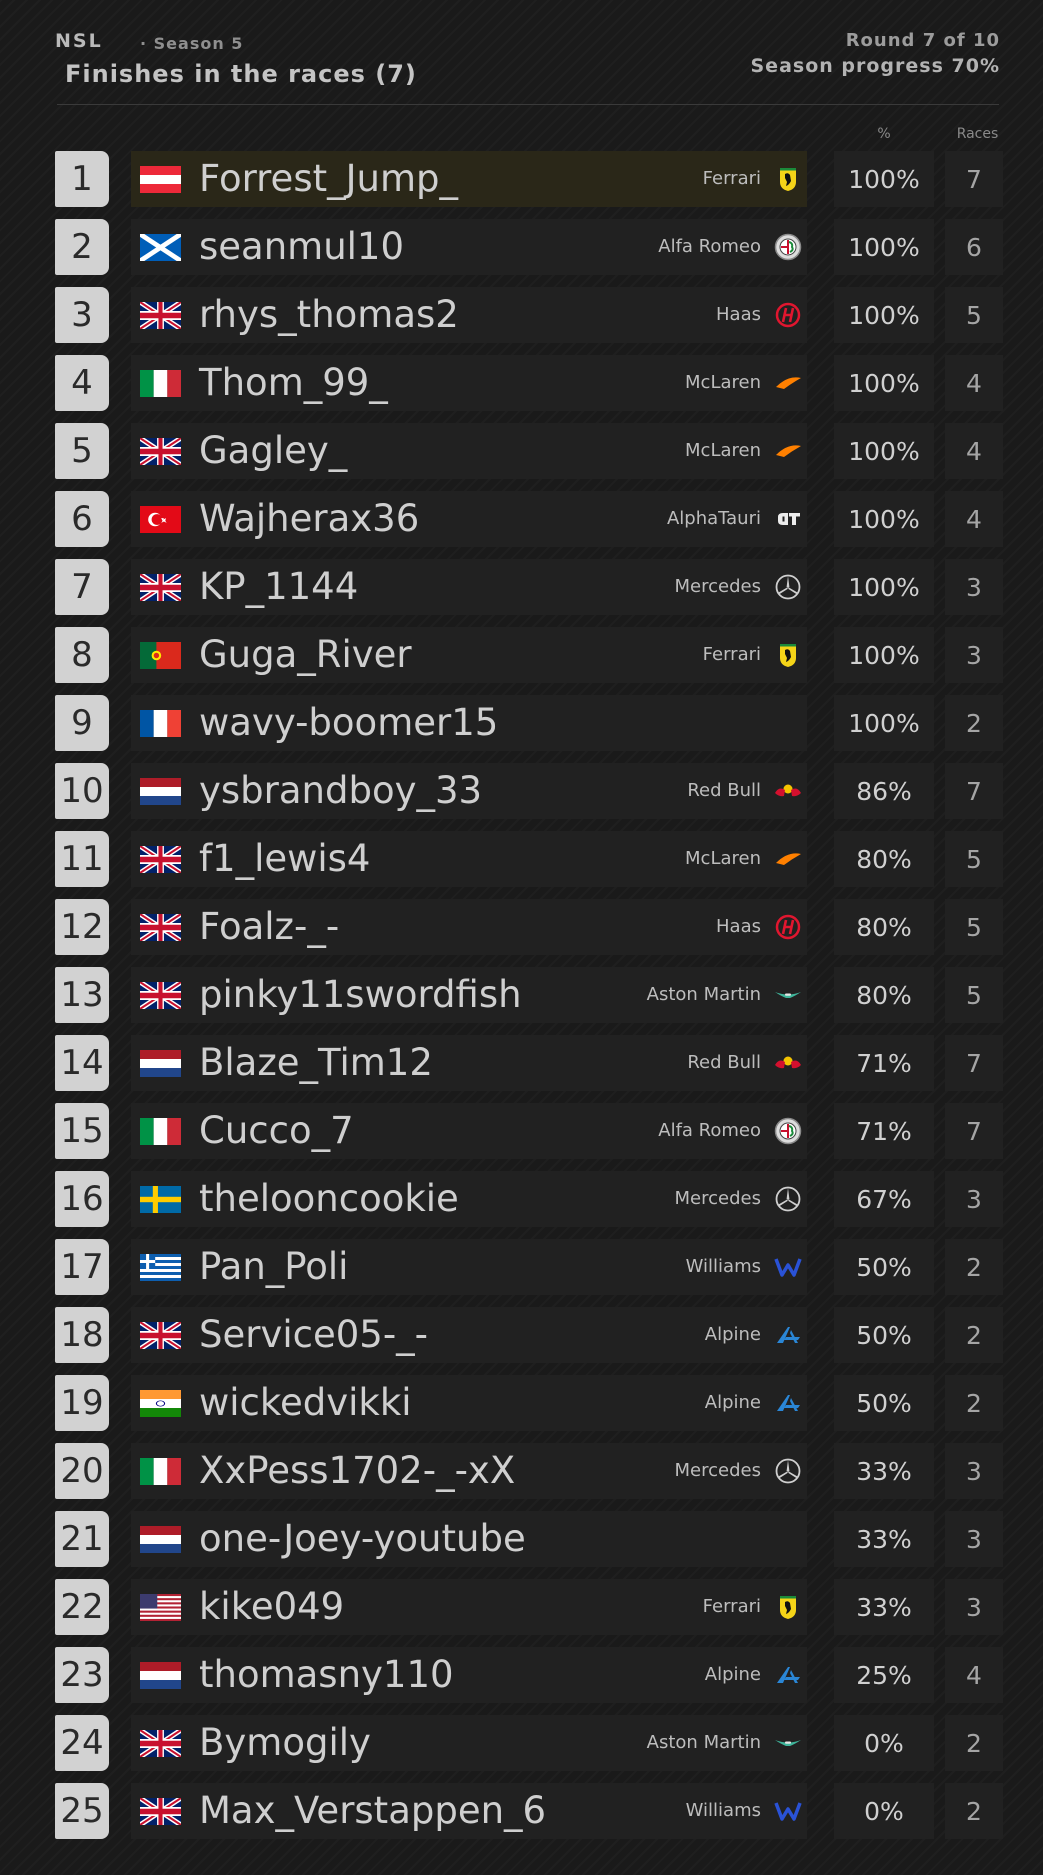  I want to click on driver-card: Service05-_- Alpine, so click(469, 1335).